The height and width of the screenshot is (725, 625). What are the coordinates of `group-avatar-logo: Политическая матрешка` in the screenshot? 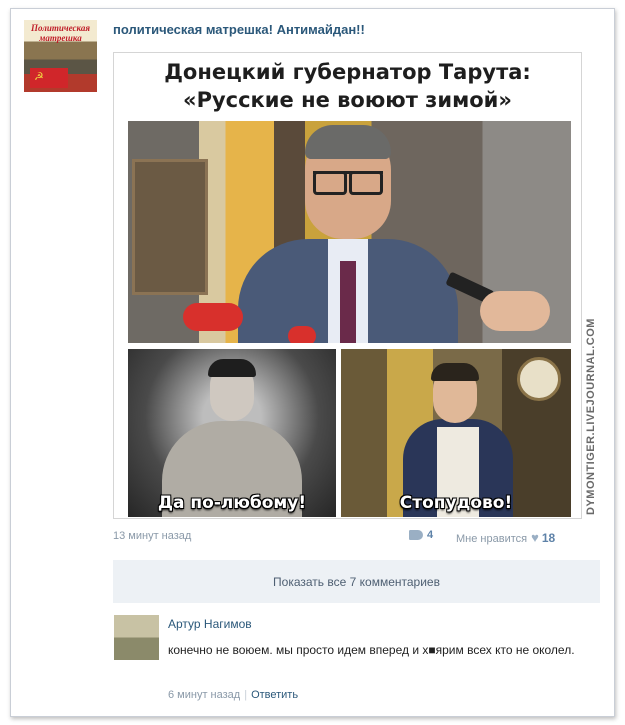 It's located at (60, 33).